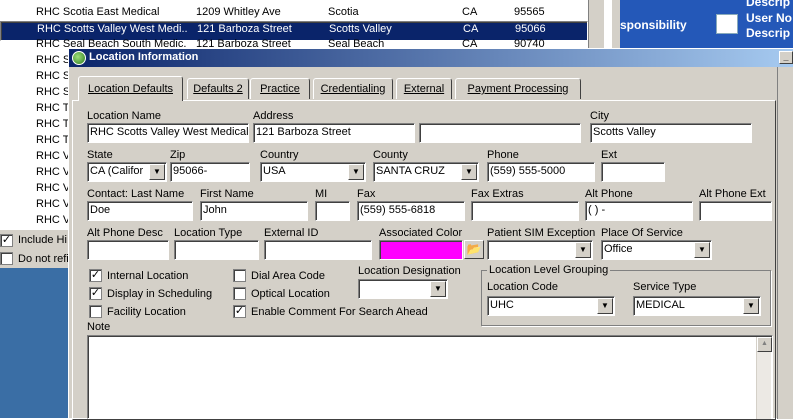 This screenshot has height=420, width=793. What do you see at coordinates (273, 116) in the screenshot?
I see `address-label: Address` at bounding box center [273, 116].